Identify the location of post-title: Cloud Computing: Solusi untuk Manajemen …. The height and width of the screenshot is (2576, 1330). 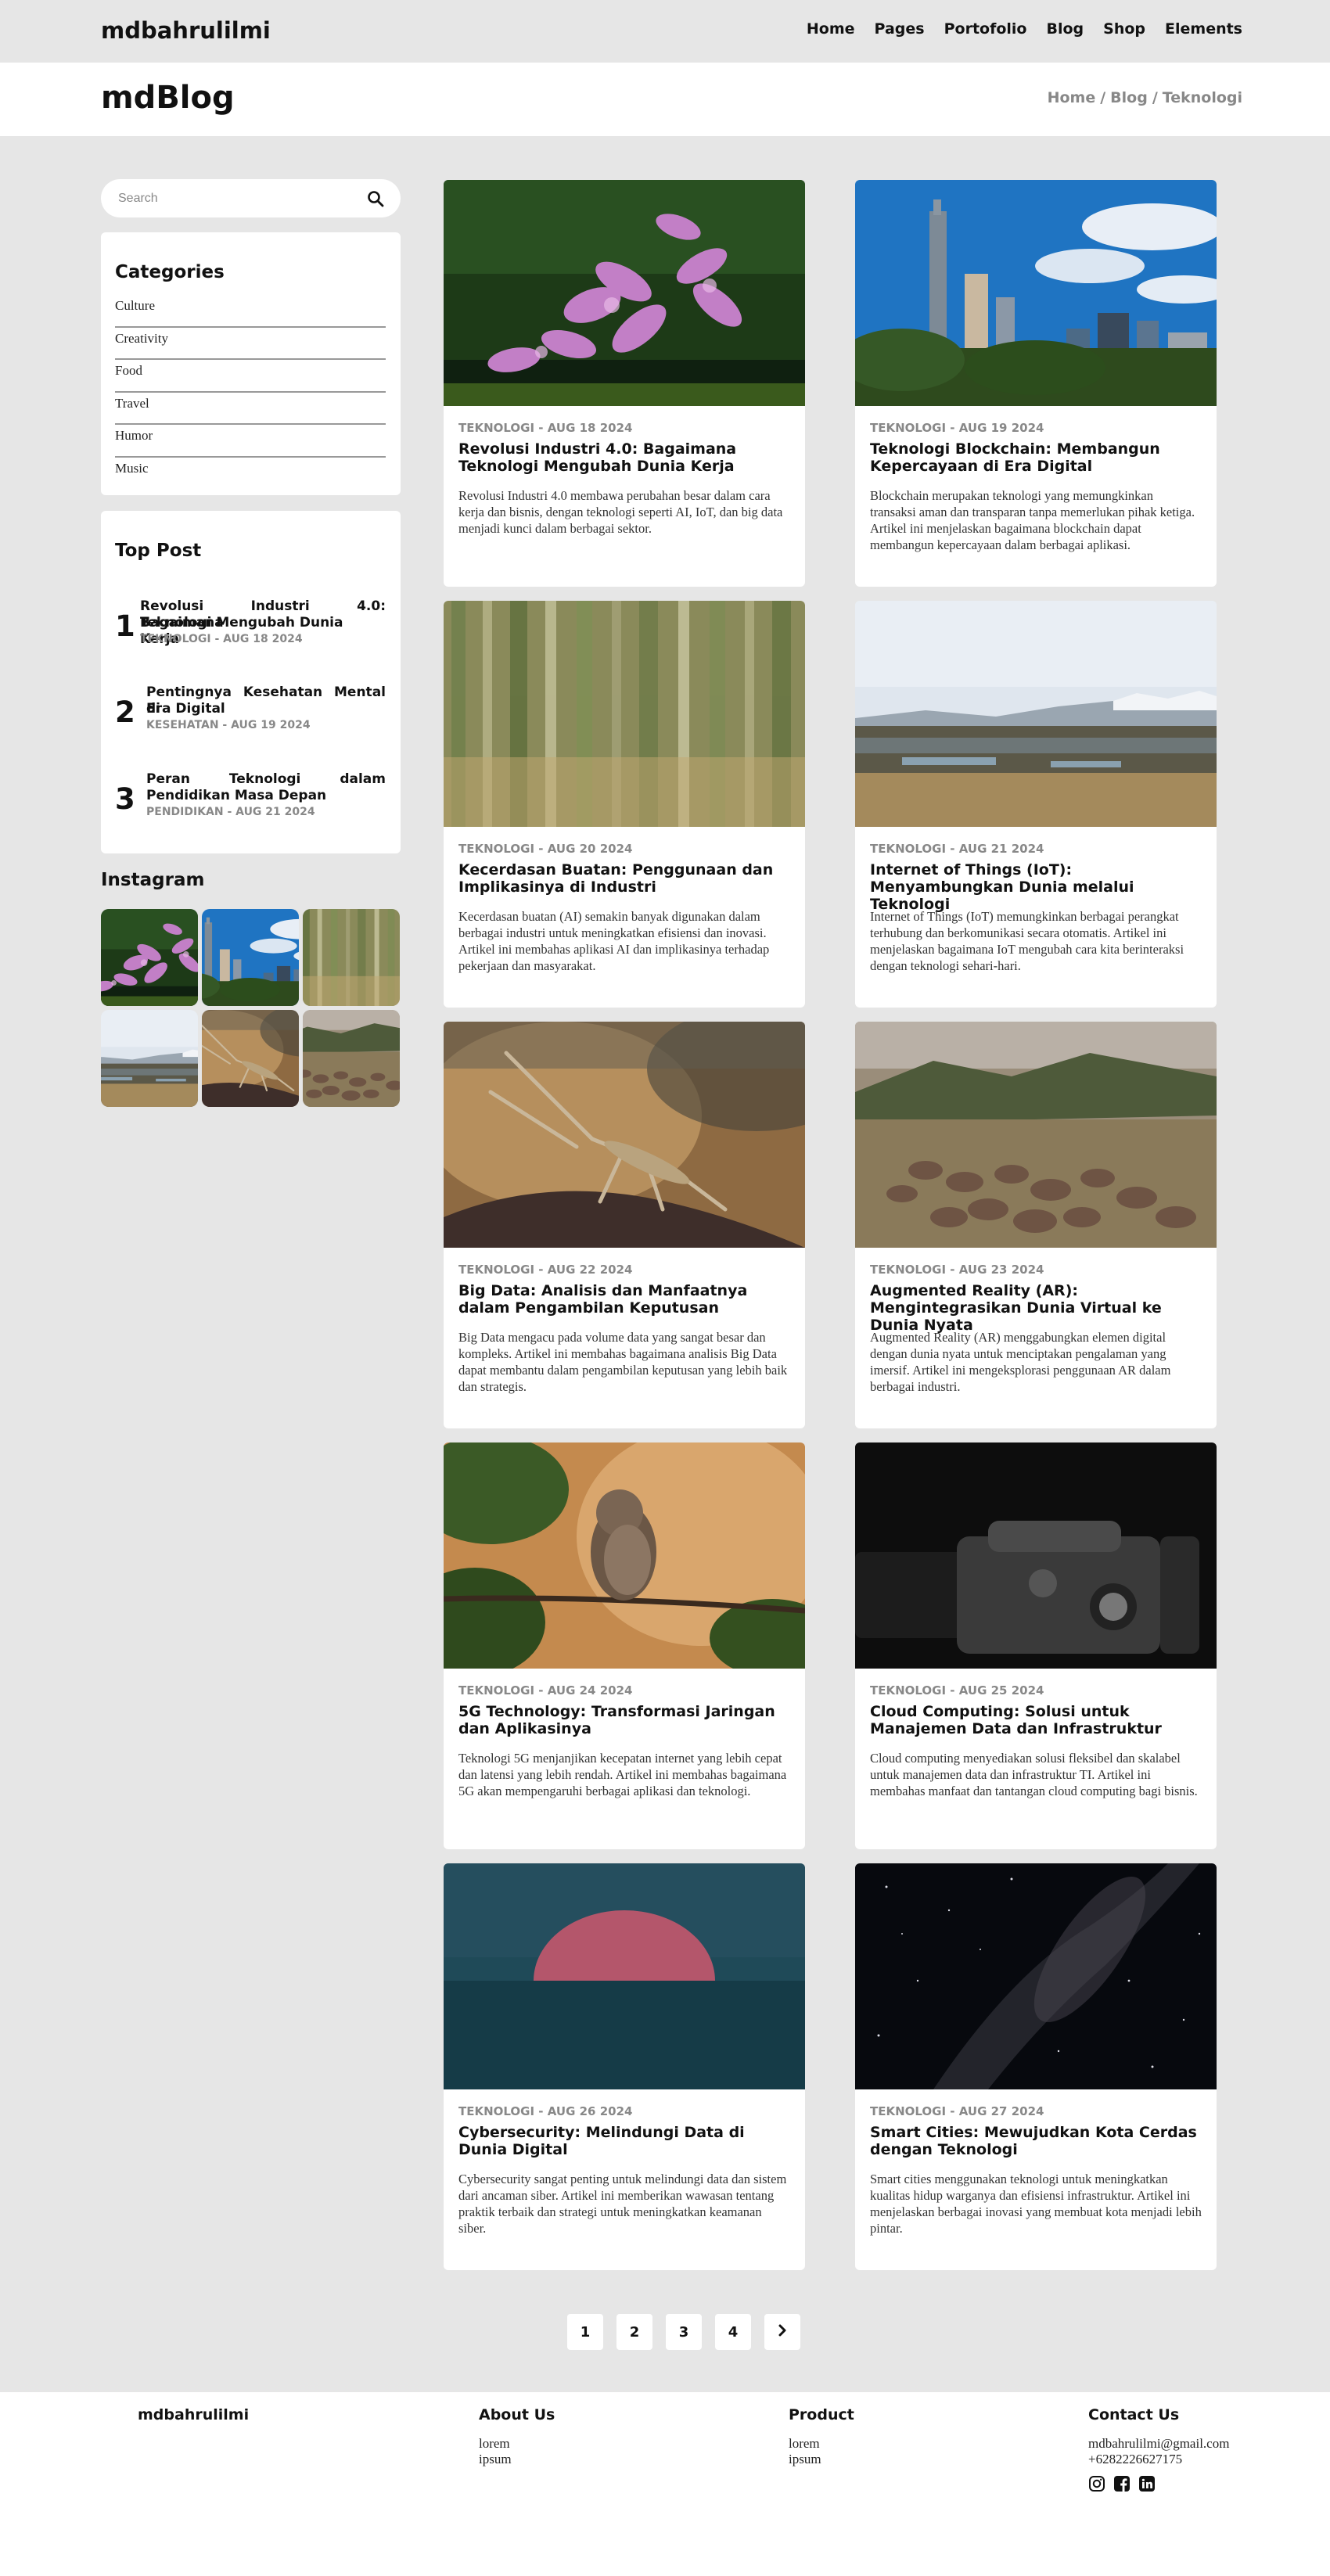
(1036, 1720).